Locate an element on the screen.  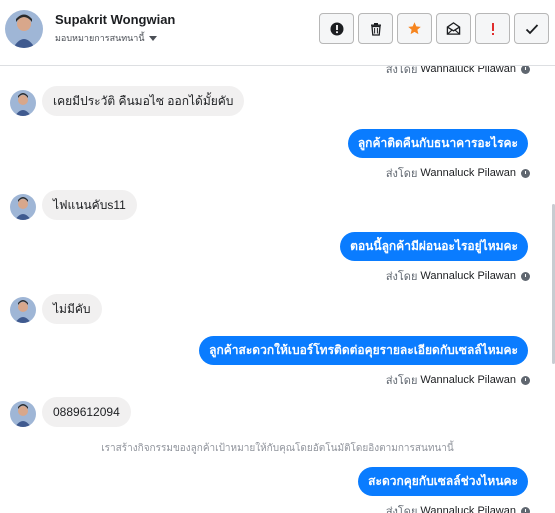
conversation-header: Supakrit Wongwian มอบหมายการสนทนานี้ is located at coordinates (277, 33).